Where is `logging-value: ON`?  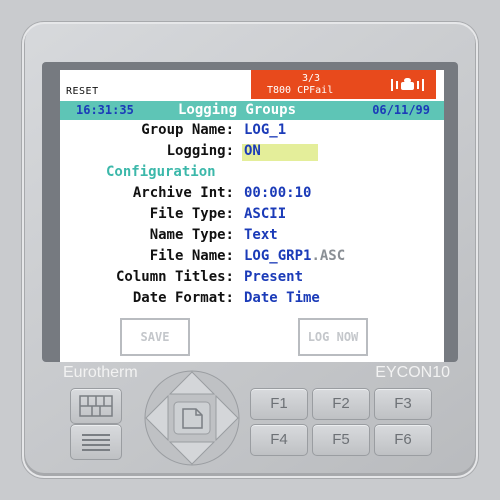 logging-value: ON is located at coordinates (252, 151).